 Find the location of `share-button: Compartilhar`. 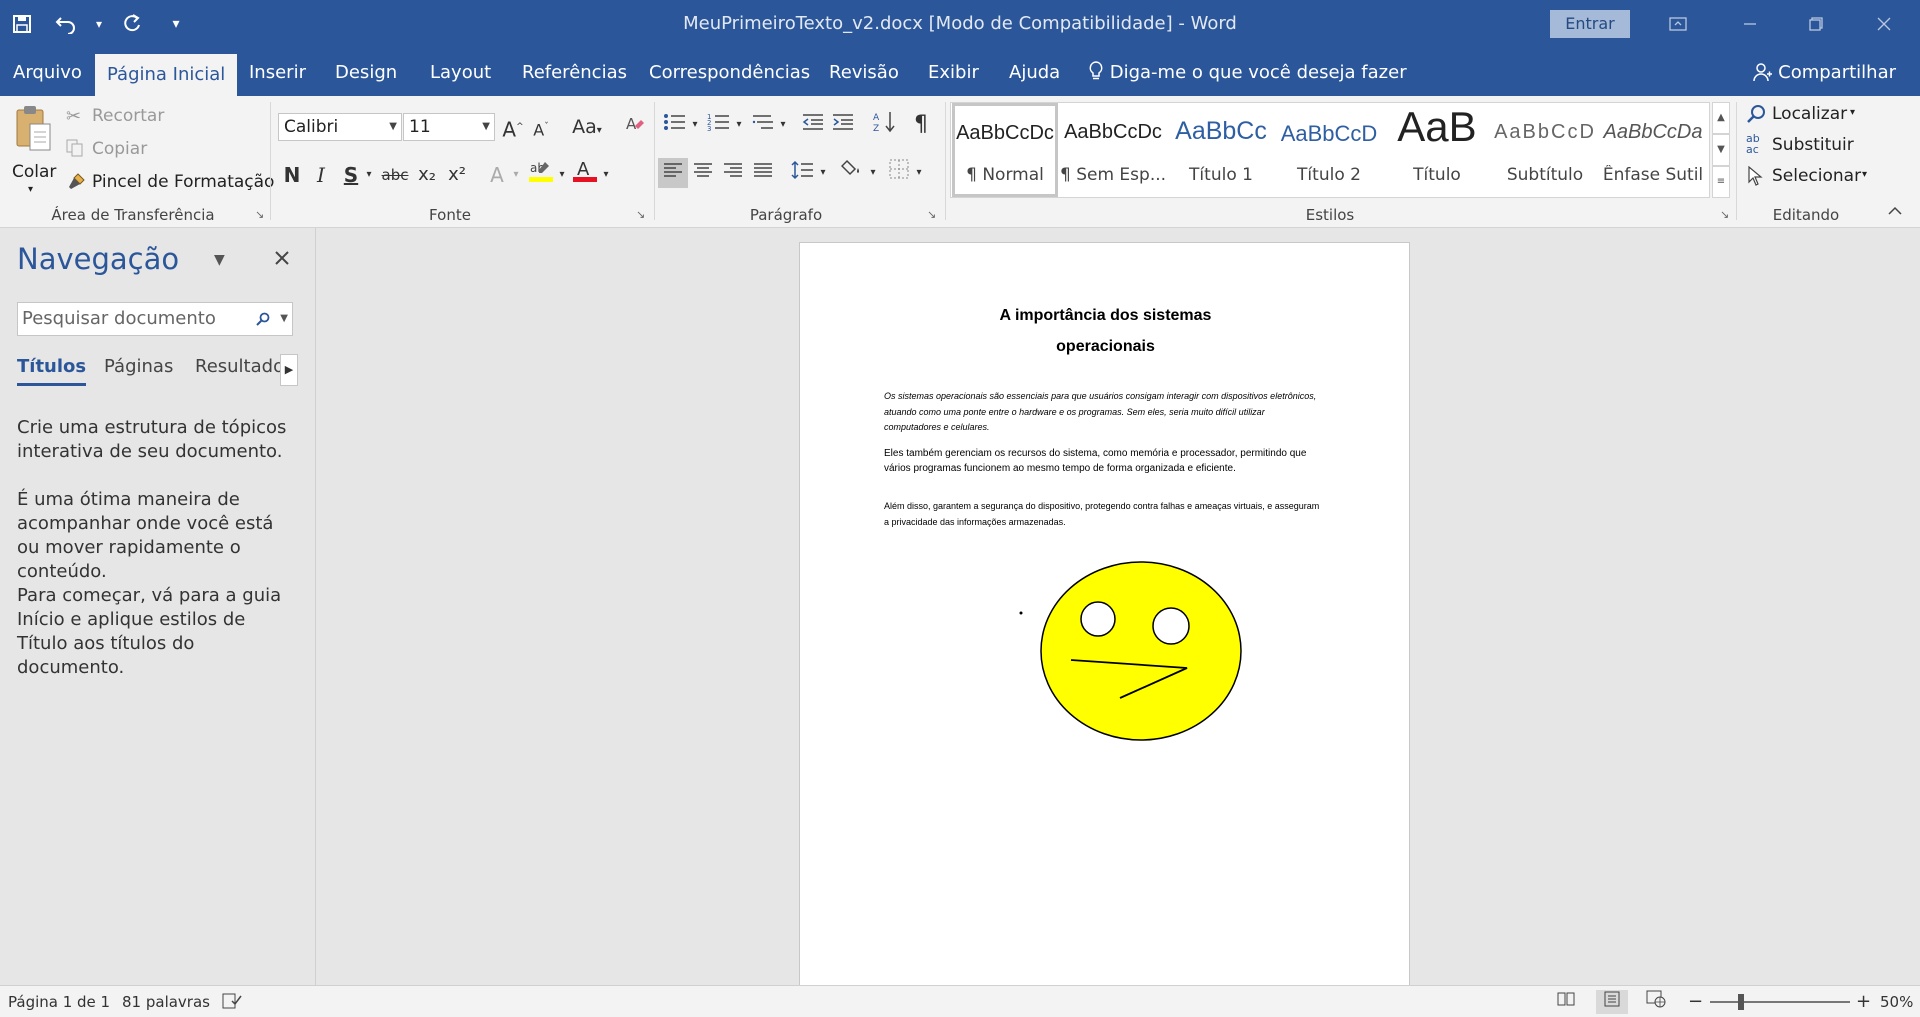

share-button: Compartilhar is located at coordinates (1824, 72).